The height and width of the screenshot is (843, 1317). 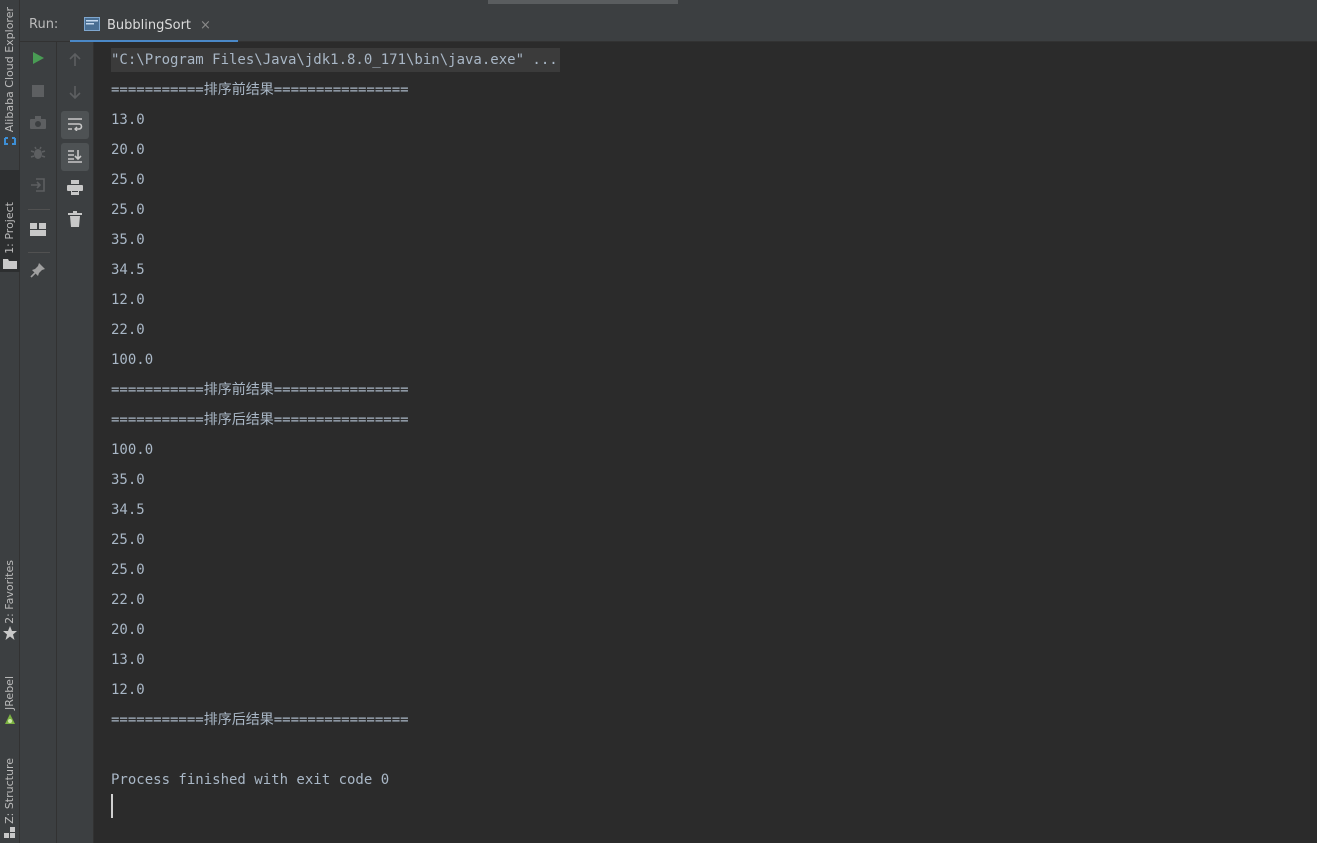 I want to click on down-arrow-icon, so click(x=75, y=93).